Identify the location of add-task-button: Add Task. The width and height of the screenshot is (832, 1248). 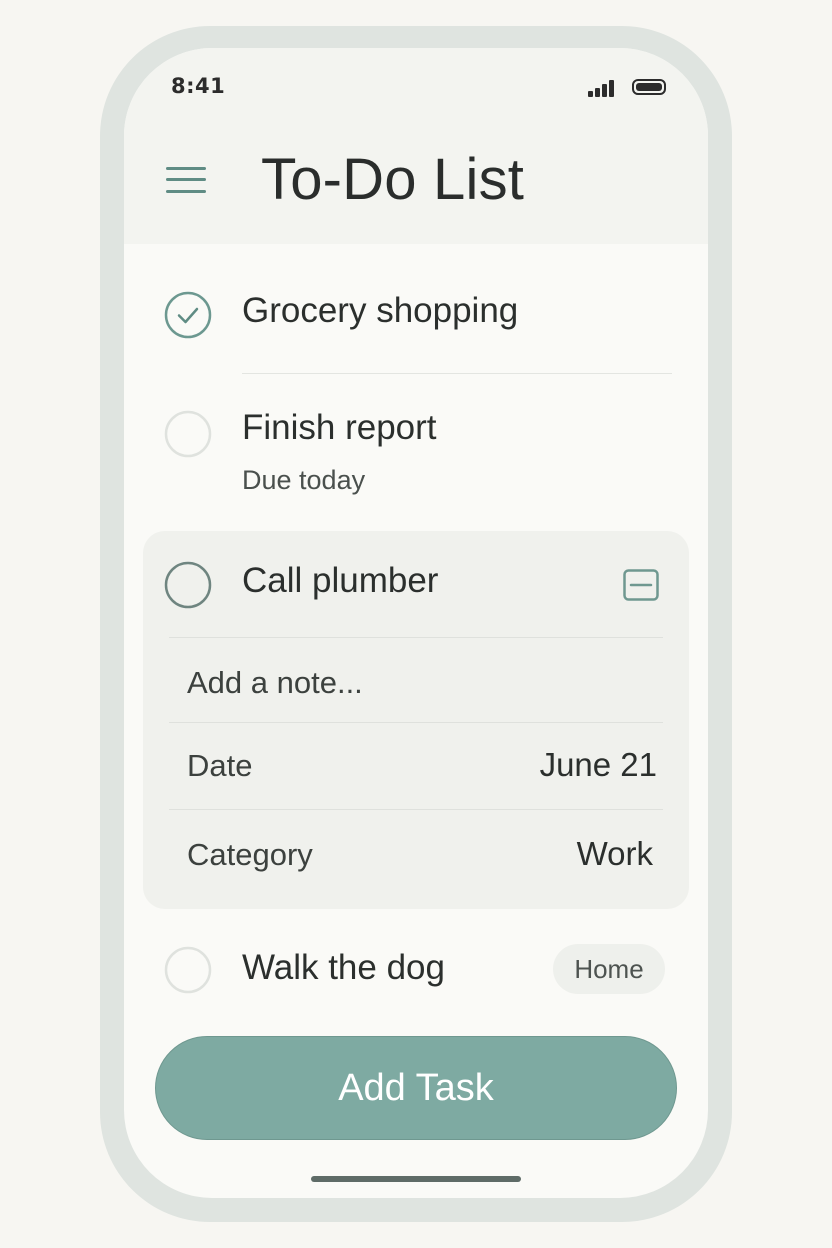
(416, 1088).